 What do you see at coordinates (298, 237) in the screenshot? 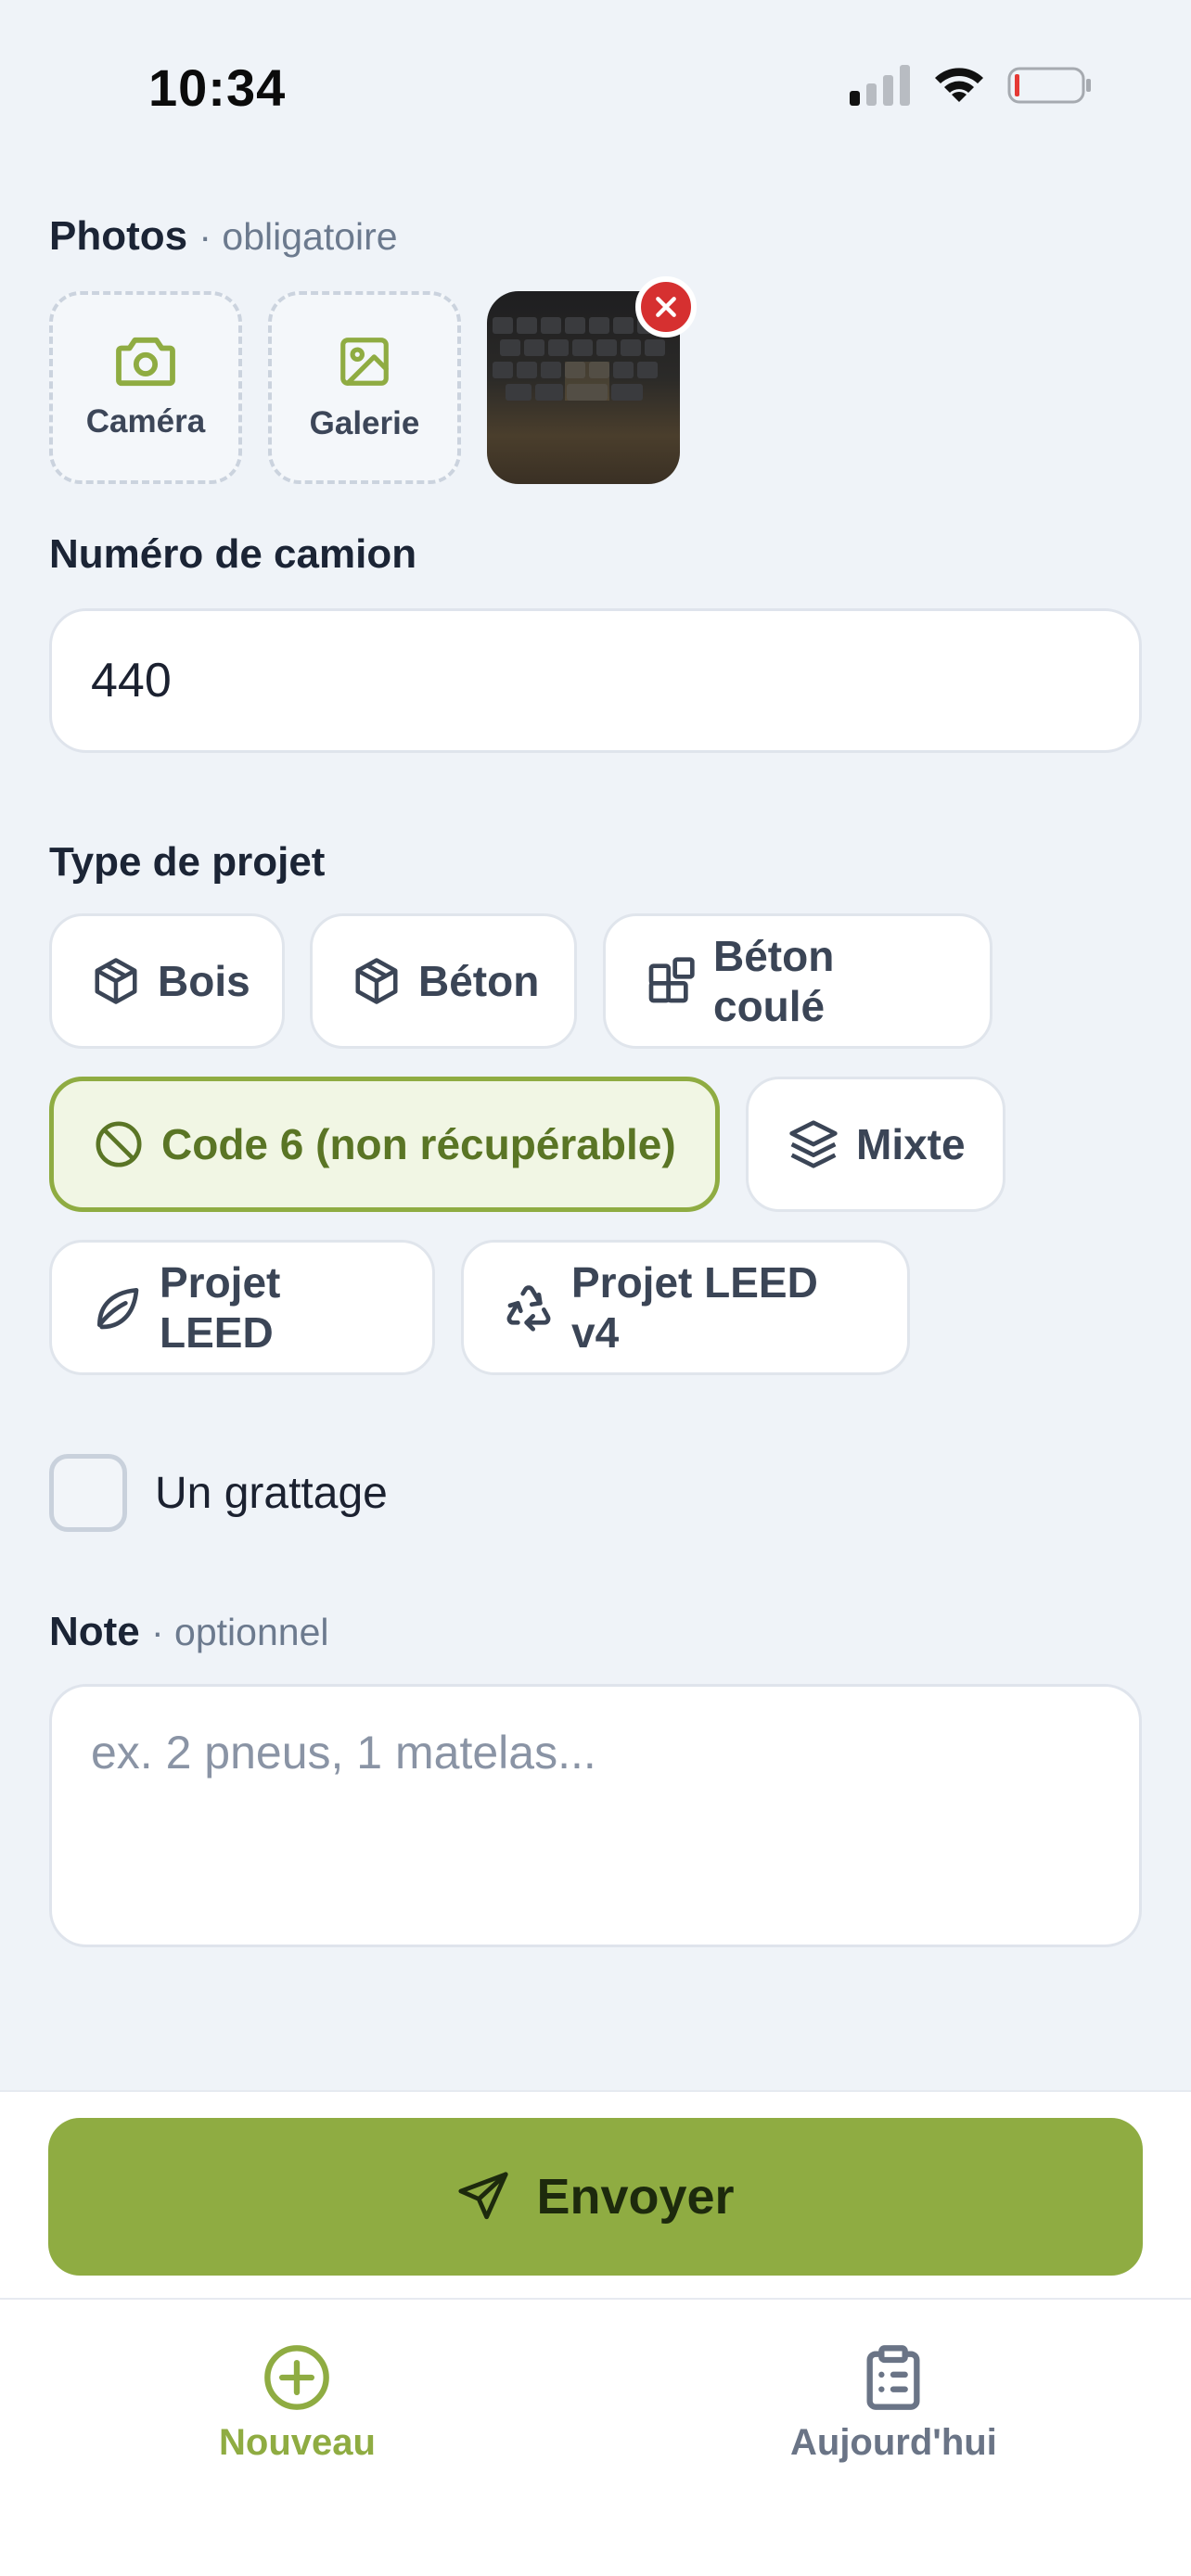
I see `photos-required-hint: · obligatoire` at bounding box center [298, 237].